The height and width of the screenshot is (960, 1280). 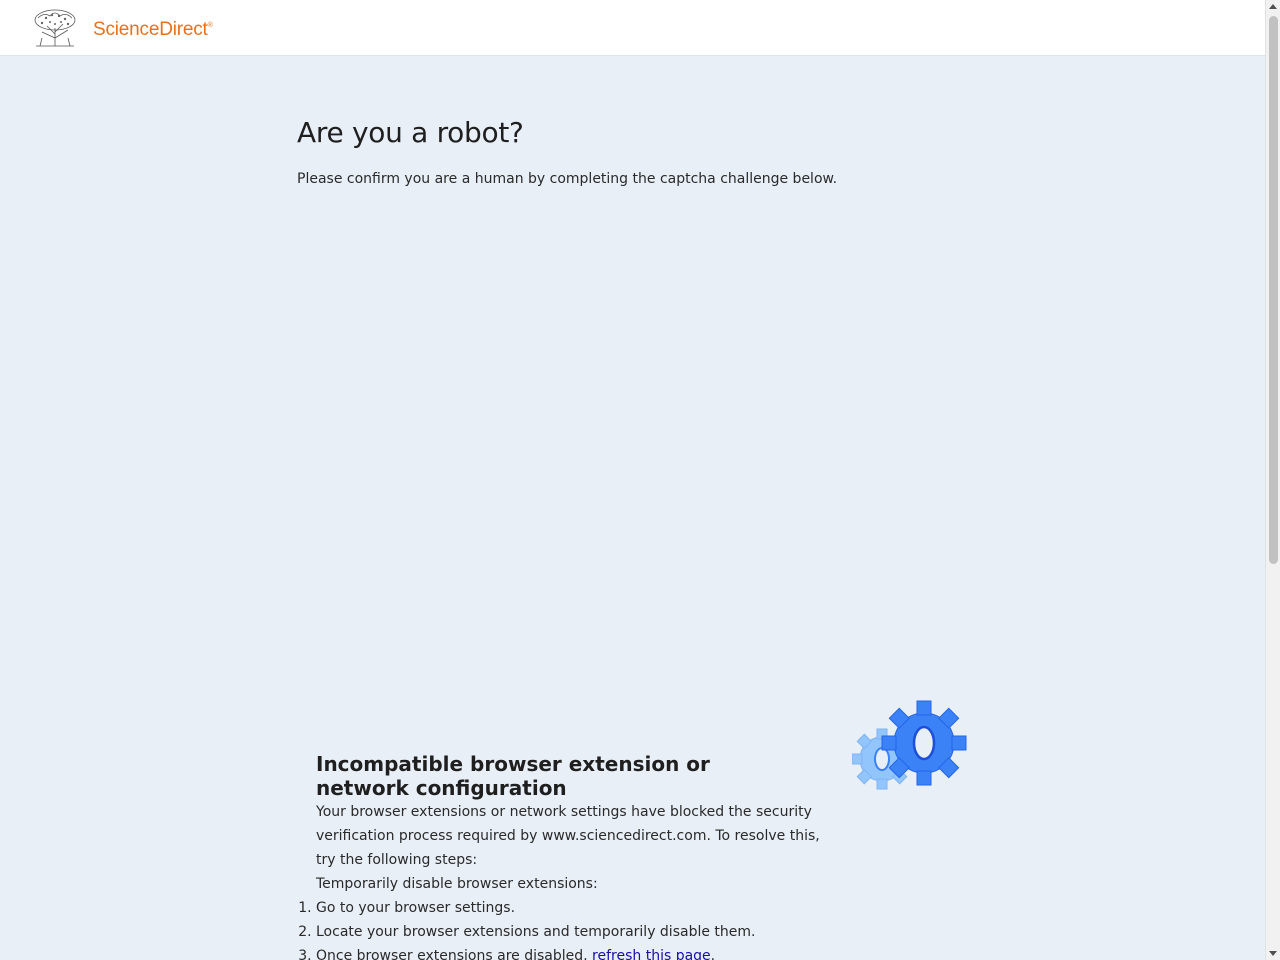 I want to click on site-header: ScienceDirect®, so click(x=632, y=28).